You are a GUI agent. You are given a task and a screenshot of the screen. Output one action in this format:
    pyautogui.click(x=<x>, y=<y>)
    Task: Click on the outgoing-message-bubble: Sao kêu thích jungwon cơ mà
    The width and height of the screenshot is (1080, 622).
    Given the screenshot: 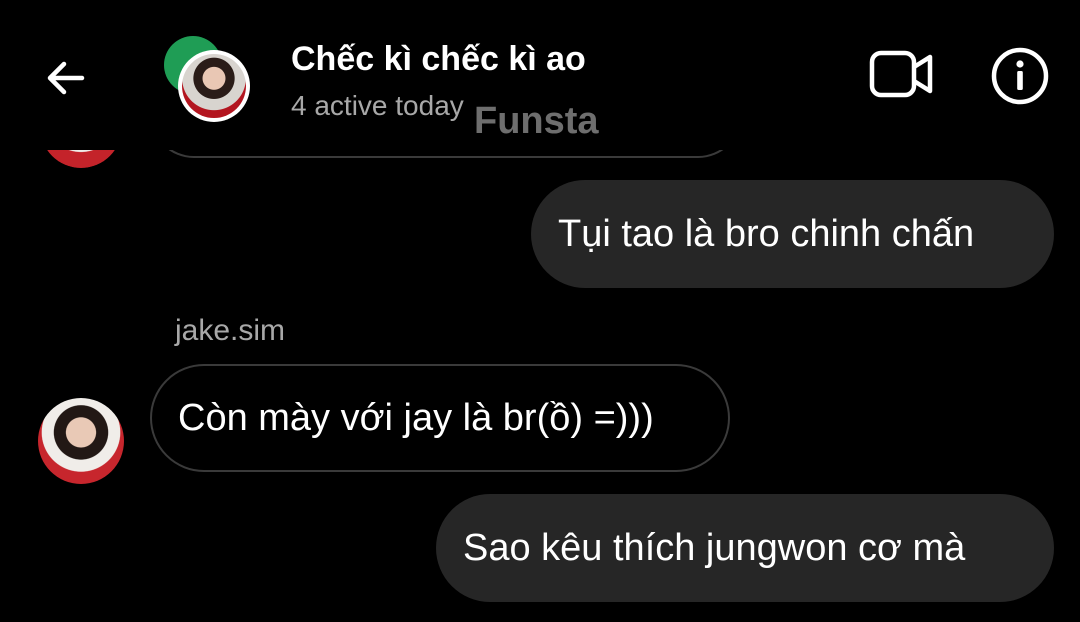 What is the action you would take?
    pyautogui.click(x=745, y=548)
    